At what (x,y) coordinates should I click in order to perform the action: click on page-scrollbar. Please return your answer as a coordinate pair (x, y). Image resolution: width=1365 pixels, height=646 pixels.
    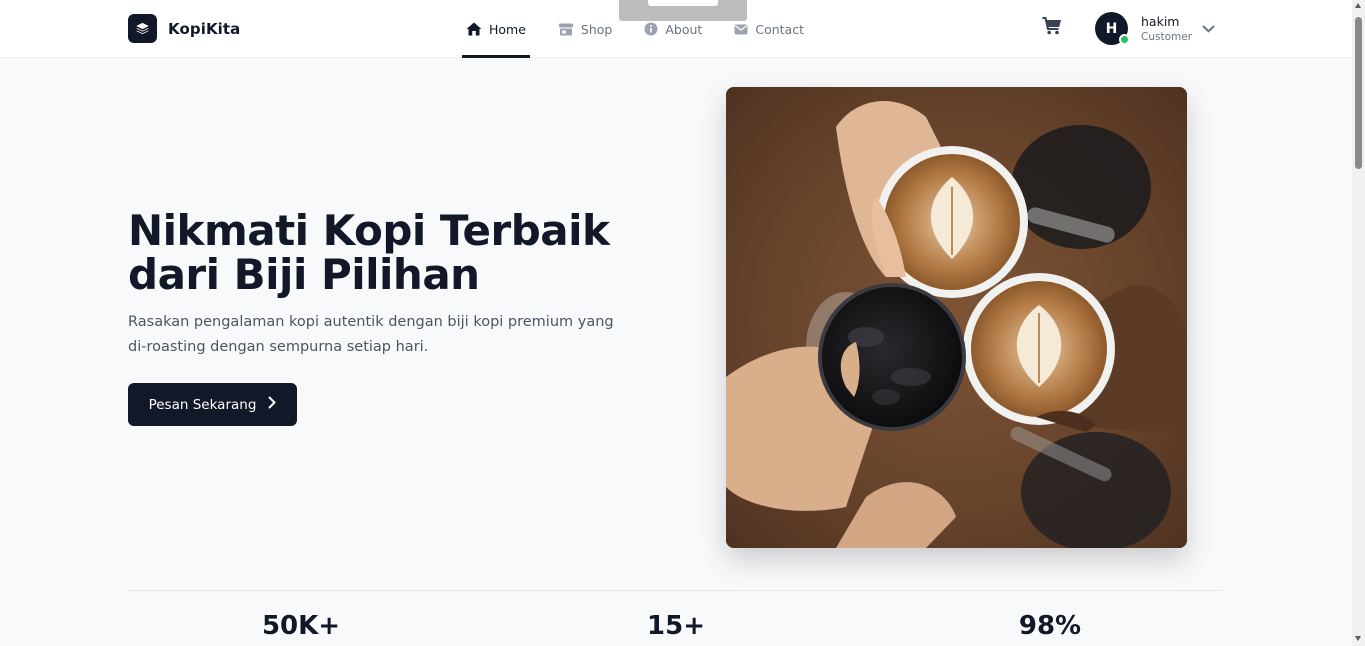
    Looking at the image, I should click on (1358, 323).